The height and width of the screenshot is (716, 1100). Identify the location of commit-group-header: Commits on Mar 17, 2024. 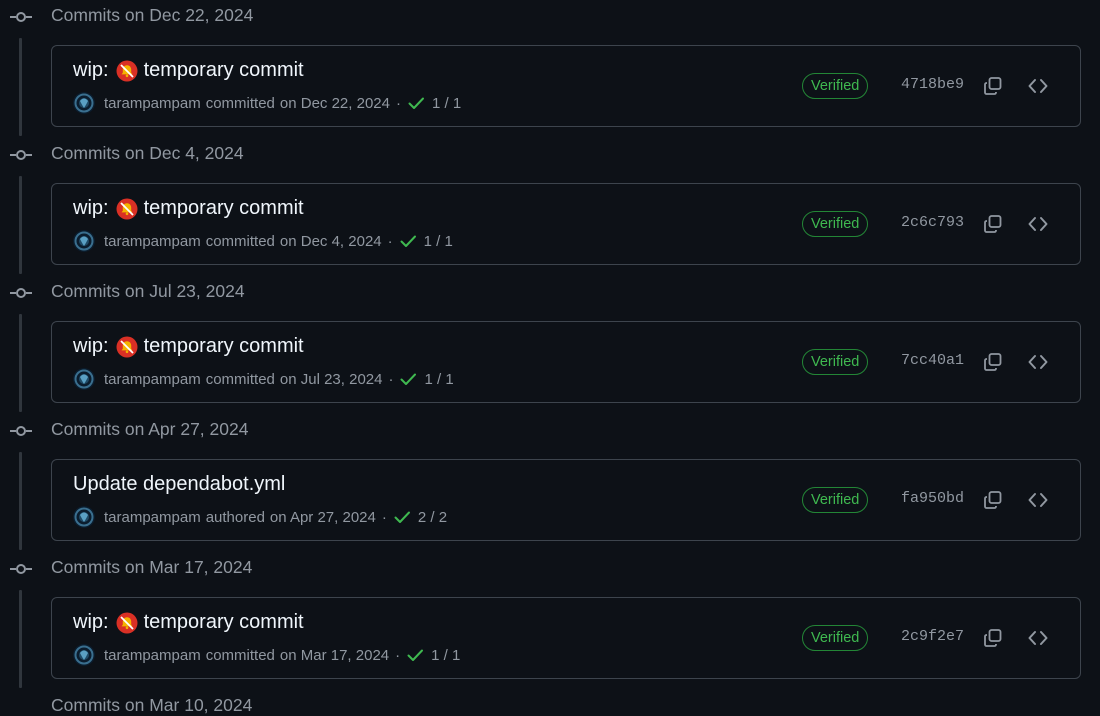
(550, 568).